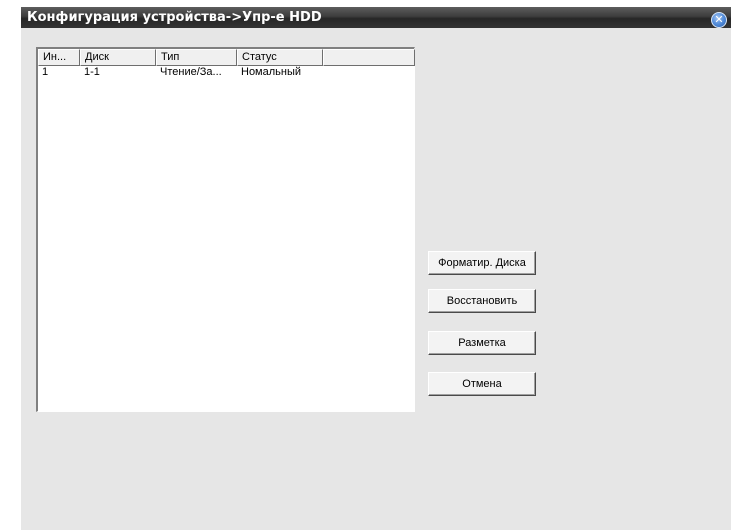 The image size is (731, 530). I want to click on table-row: 1 1-1 Чтение/За... Номальный, so click(180, 72).